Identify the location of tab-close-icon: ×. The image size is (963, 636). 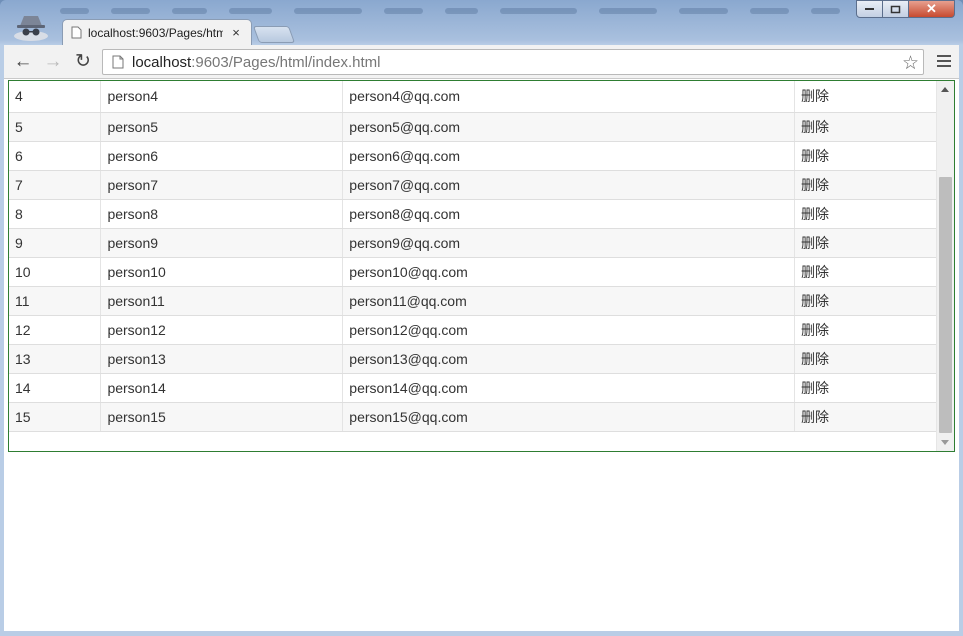
(236, 32).